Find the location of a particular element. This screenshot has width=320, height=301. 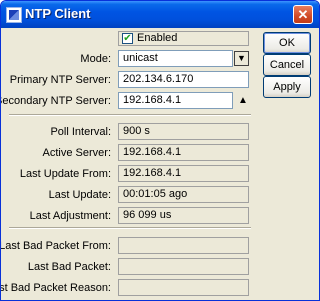

app-icon is located at coordinates (14, 15).